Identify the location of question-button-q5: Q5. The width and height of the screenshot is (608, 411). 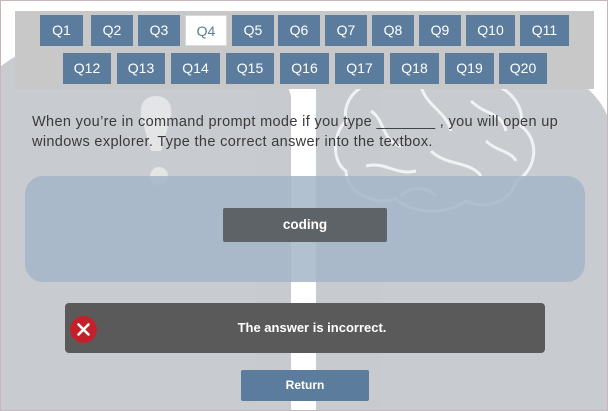
(253, 30).